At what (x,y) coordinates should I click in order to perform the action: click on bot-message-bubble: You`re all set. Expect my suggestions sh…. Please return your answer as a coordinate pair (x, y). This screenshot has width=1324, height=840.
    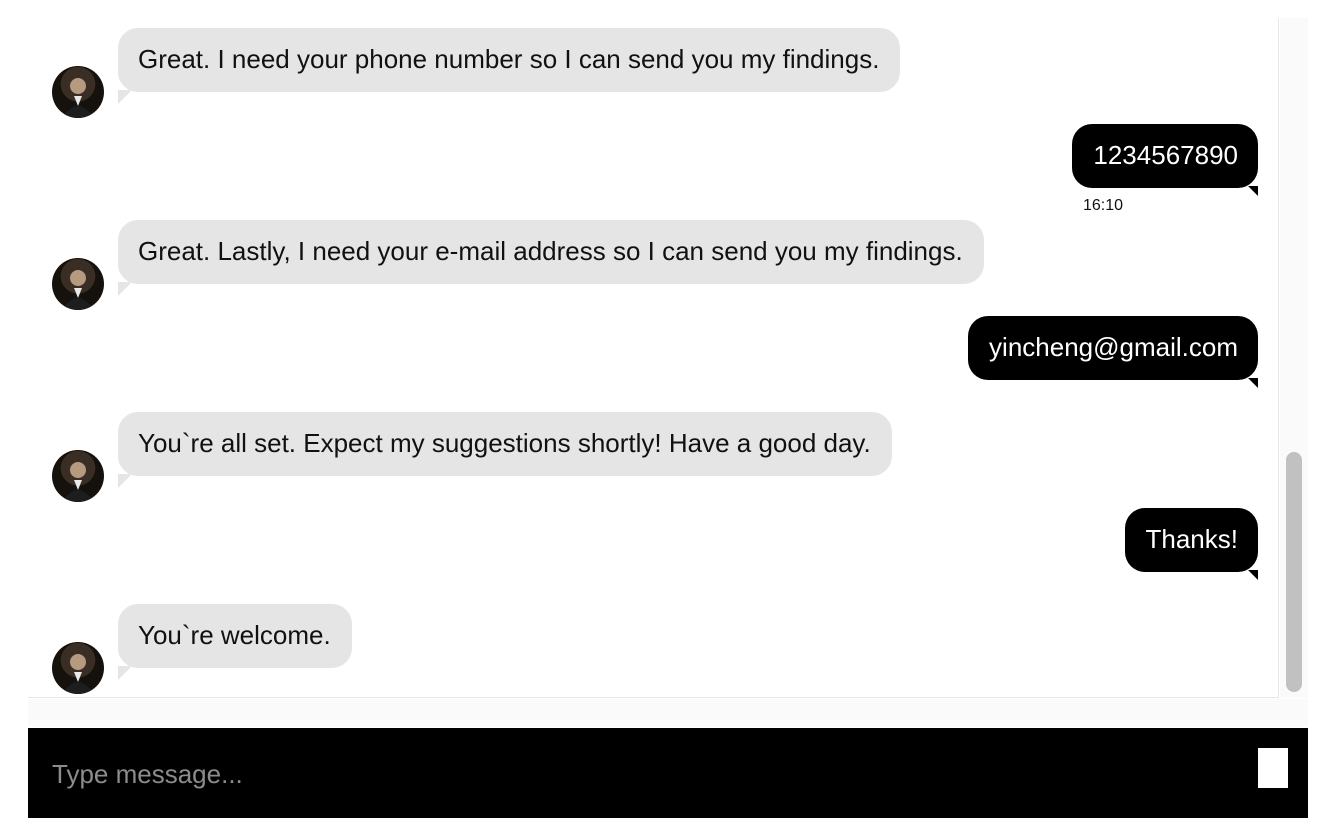
    Looking at the image, I should click on (505, 450).